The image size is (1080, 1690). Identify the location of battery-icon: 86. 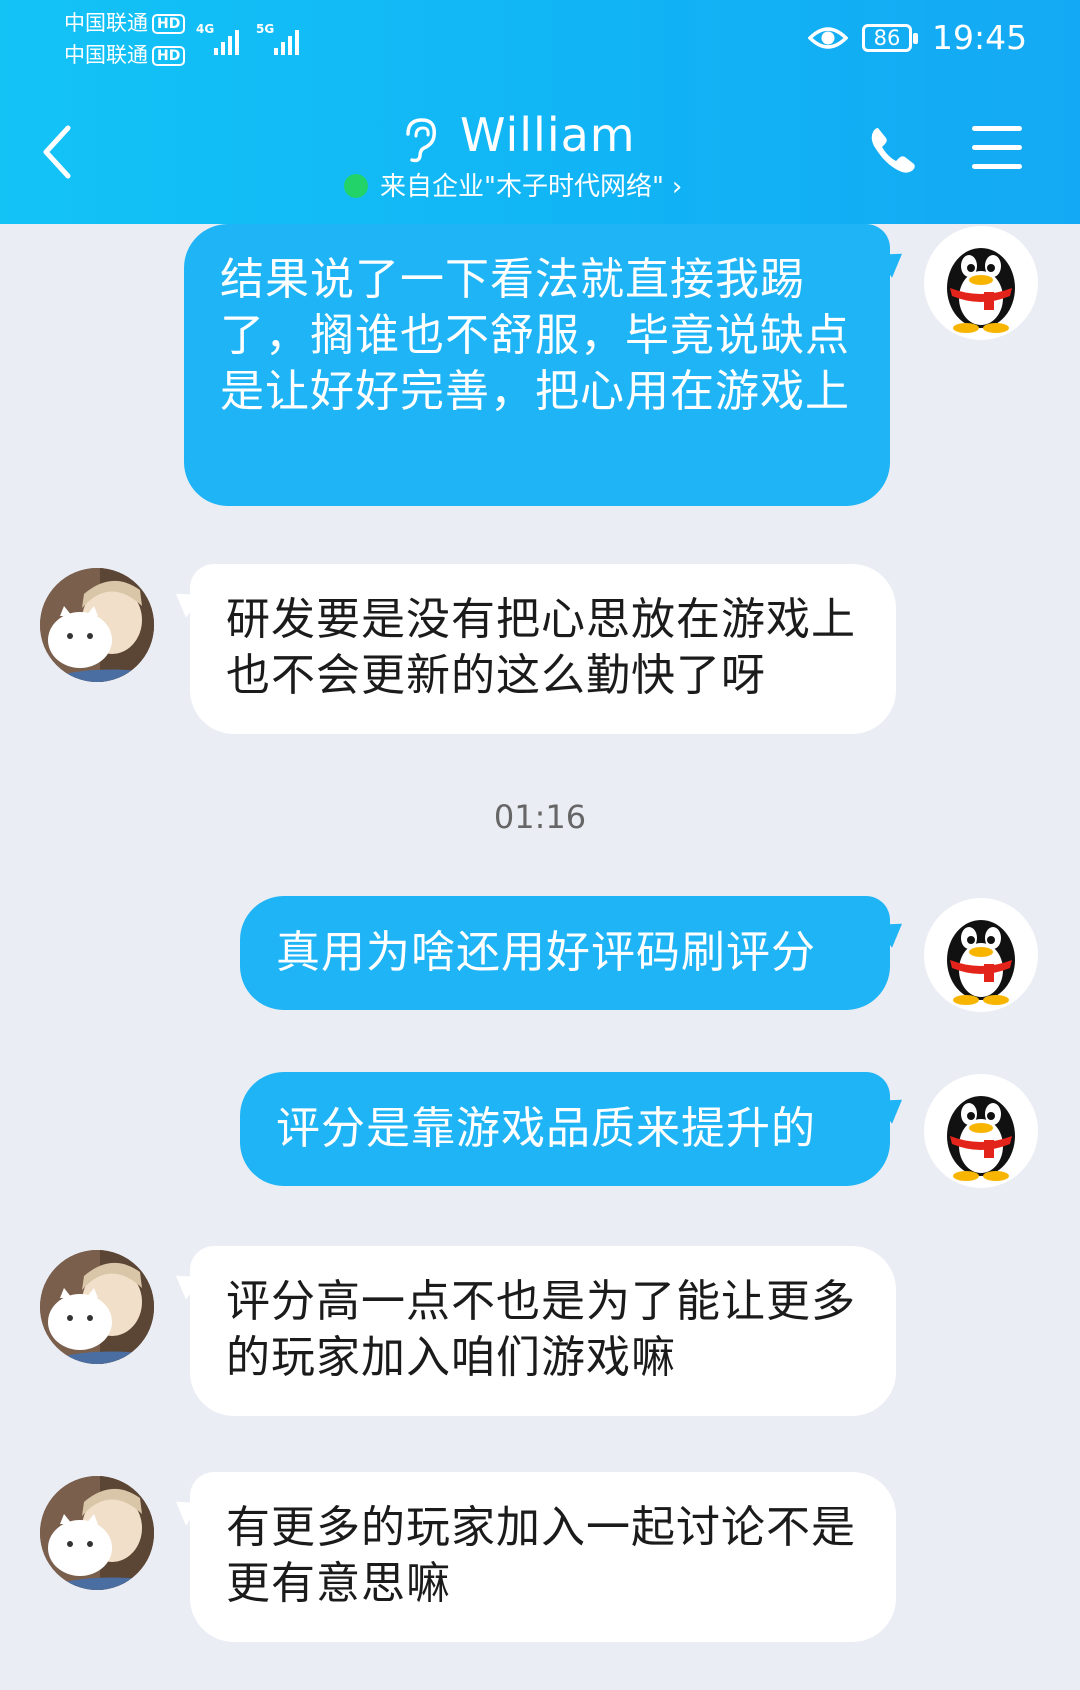
(890, 38).